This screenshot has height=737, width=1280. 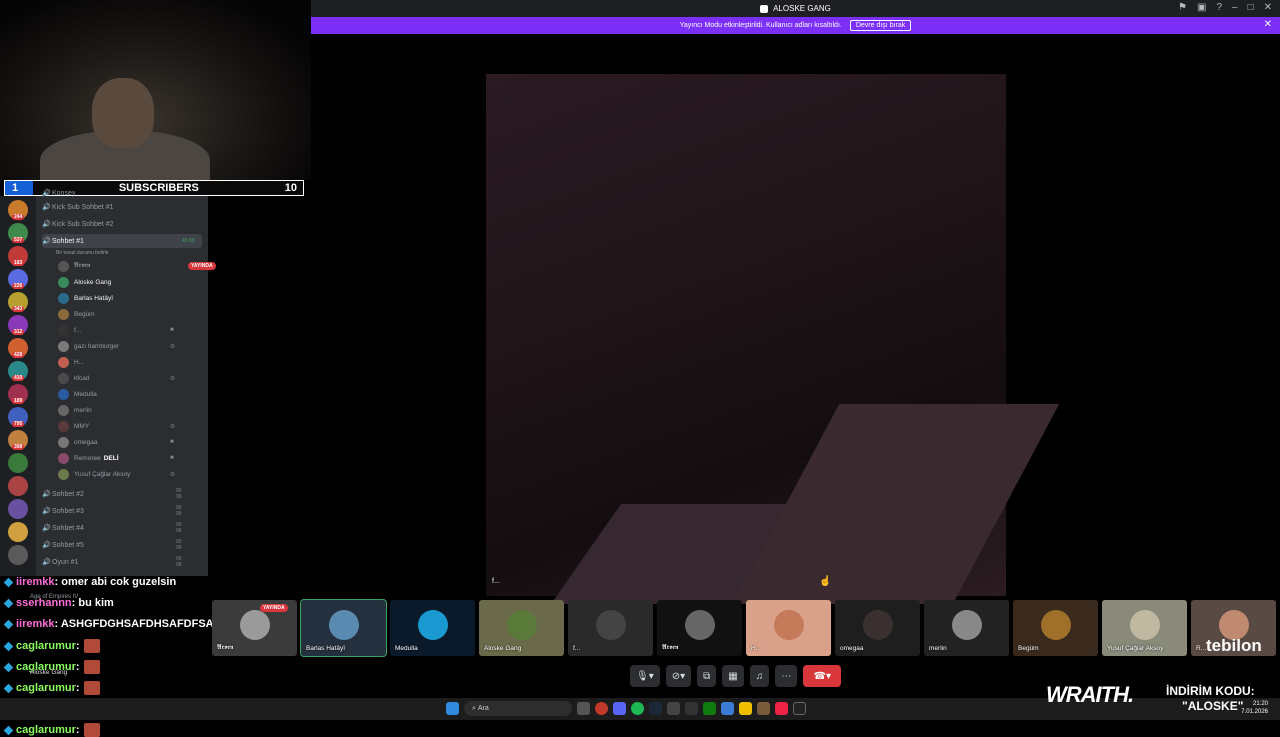 I want to click on participant-tile: 𝕬𝖗𝖛𝖊𝖓, so click(x=699, y=628).